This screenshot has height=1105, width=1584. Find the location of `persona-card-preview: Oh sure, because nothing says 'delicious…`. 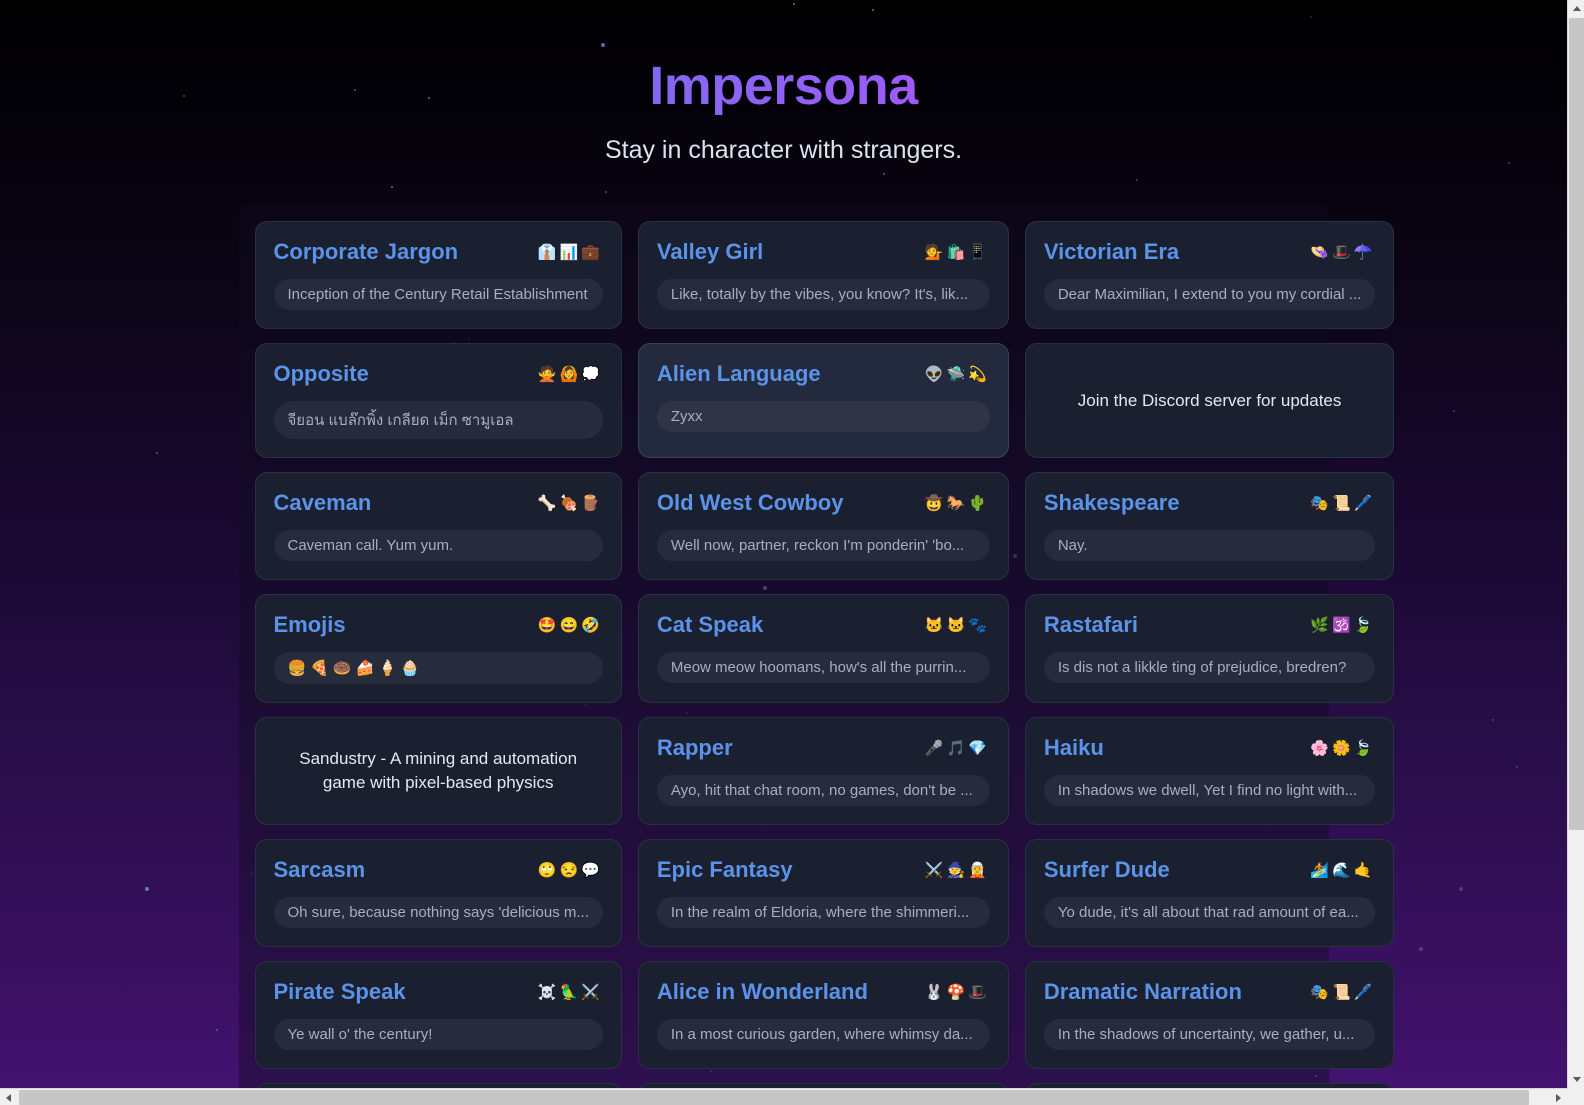

persona-card-preview: Oh sure, because nothing says 'delicious… is located at coordinates (438, 913).